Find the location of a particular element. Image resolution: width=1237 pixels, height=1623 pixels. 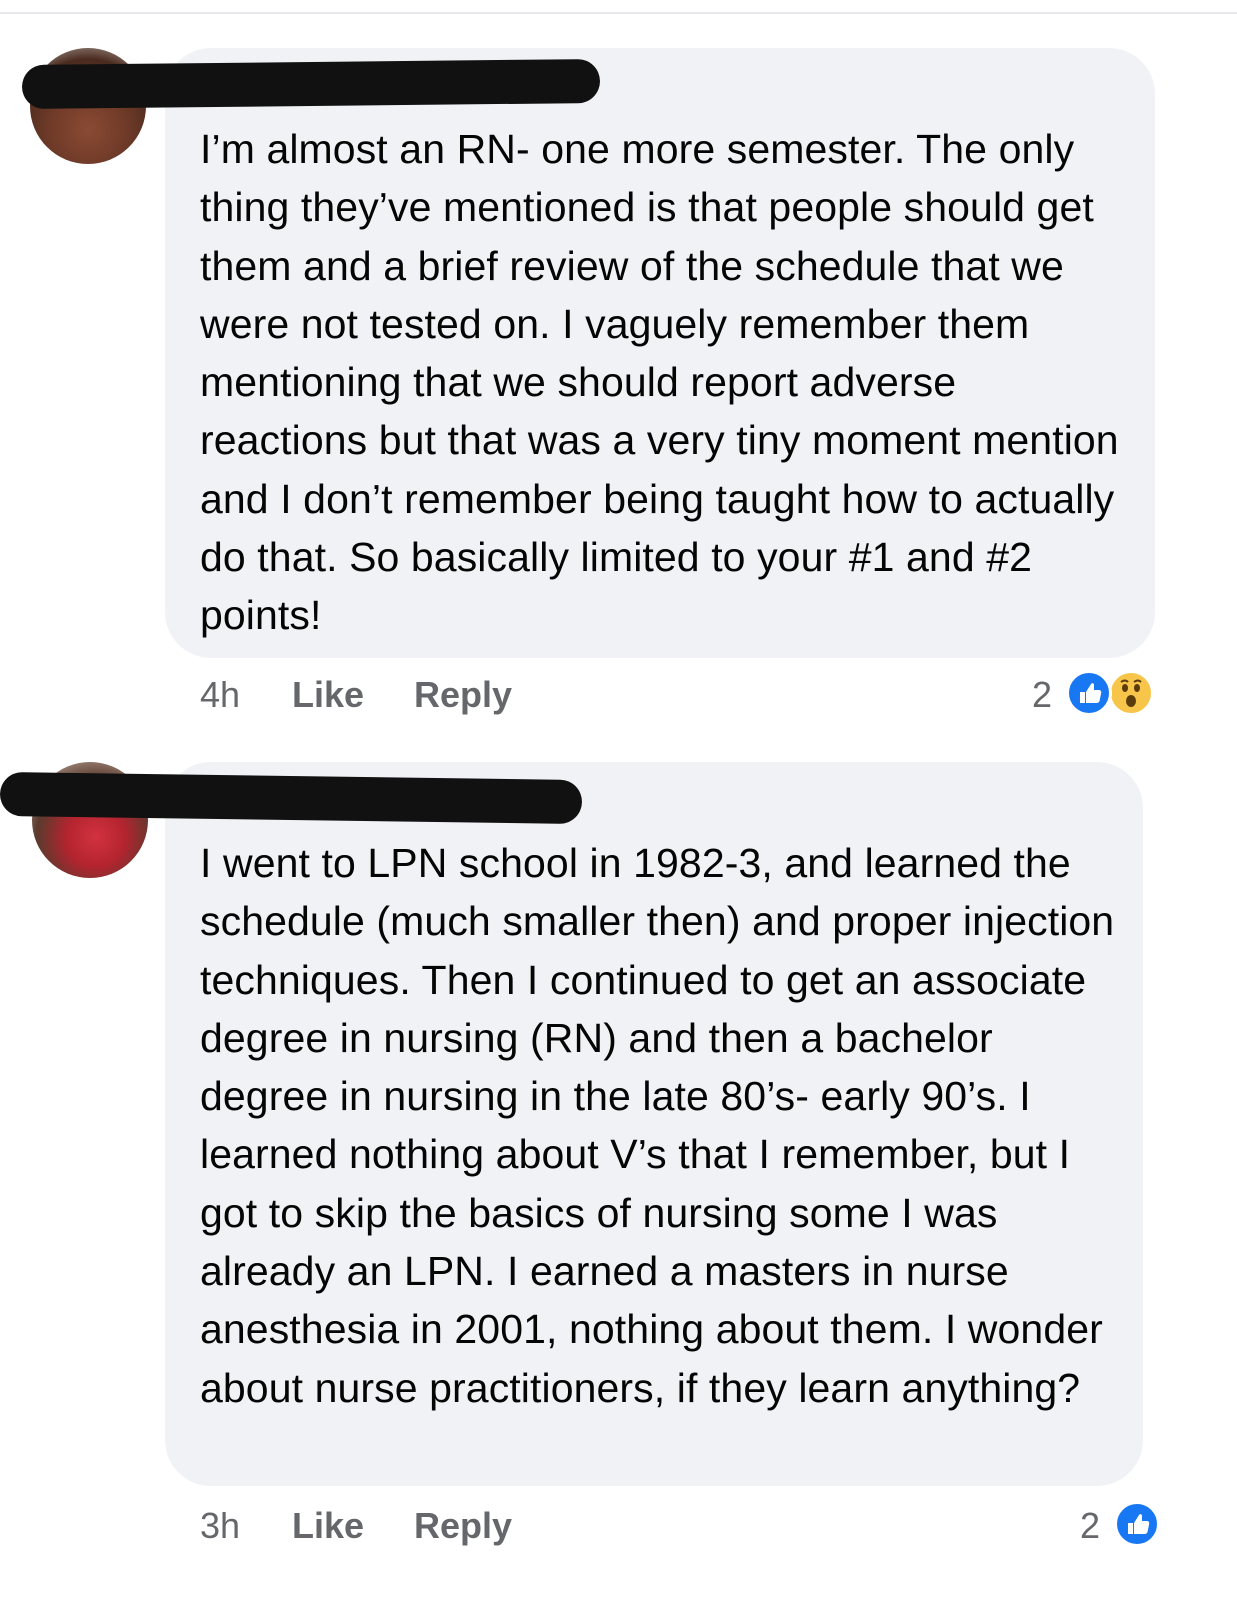

comment-timestamp: 3h is located at coordinates (220, 1526).